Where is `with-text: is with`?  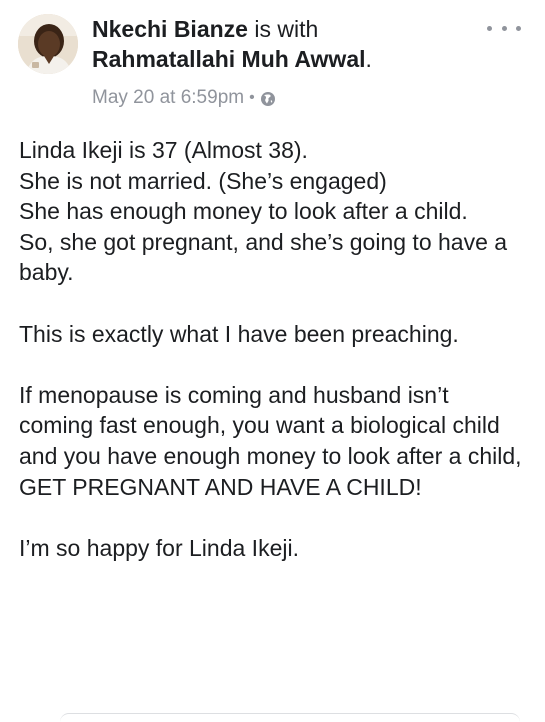 with-text: is with is located at coordinates (286, 29).